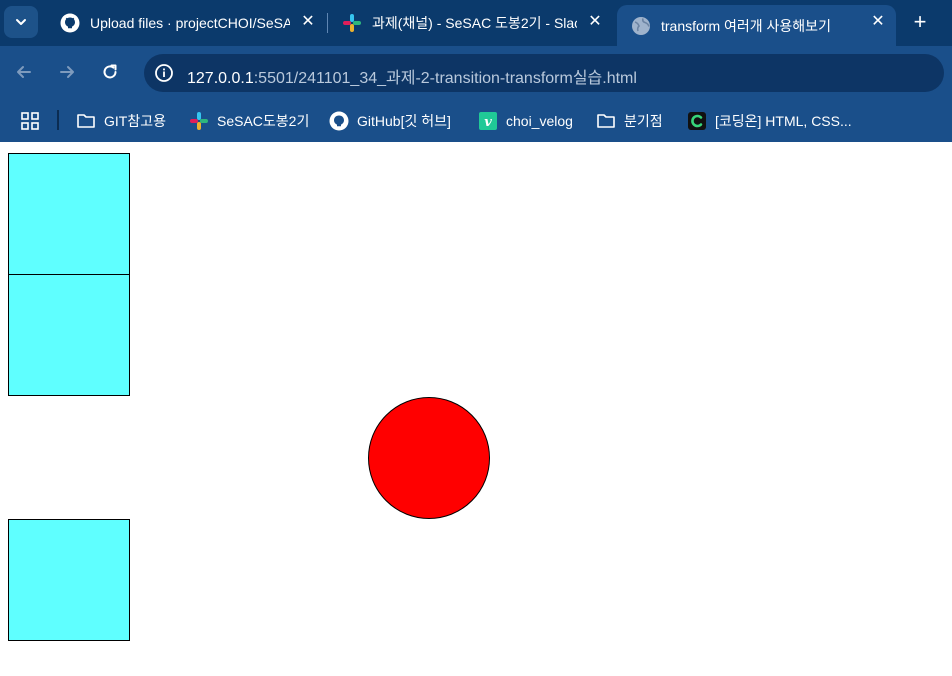 The height and width of the screenshot is (676, 952). I want to click on velog-icon: v, so click(488, 121).